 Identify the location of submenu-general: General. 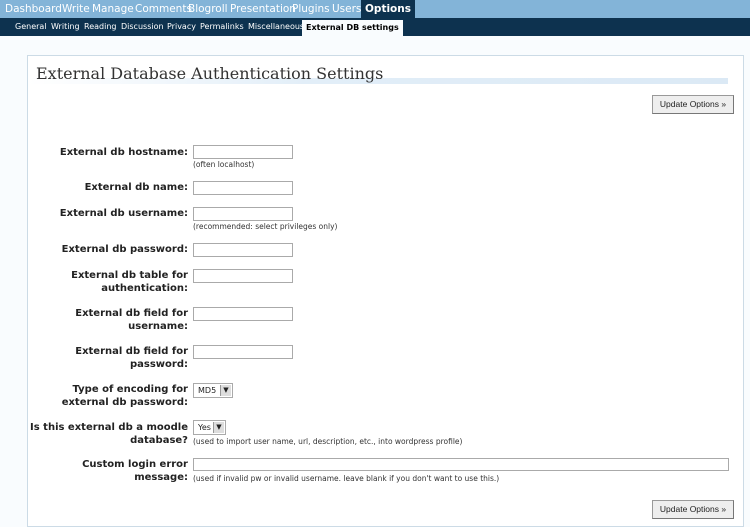
(31, 27).